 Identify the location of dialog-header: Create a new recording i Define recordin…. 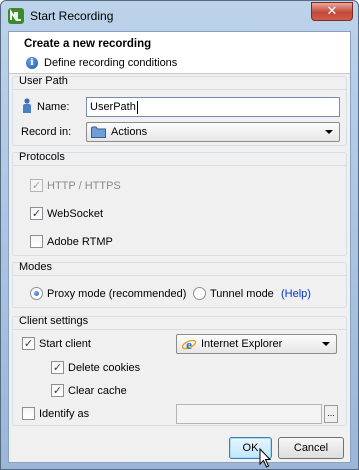
(179, 53).